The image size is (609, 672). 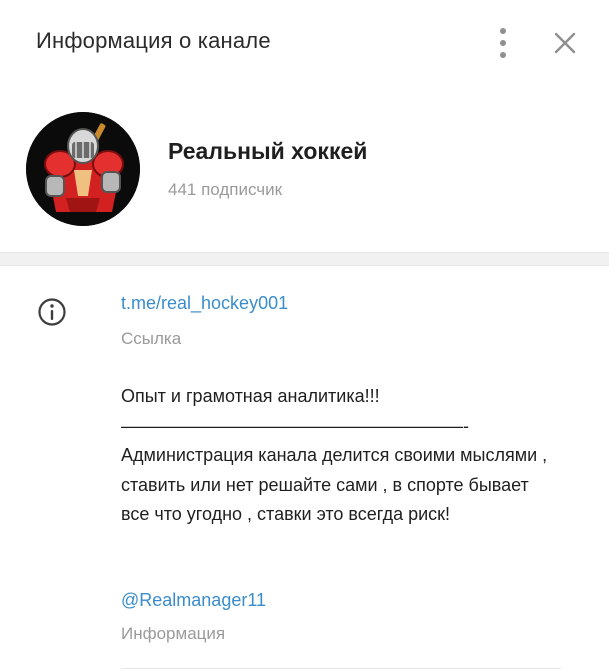 I want to click on more-menu-button, so click(x=503, y=43).